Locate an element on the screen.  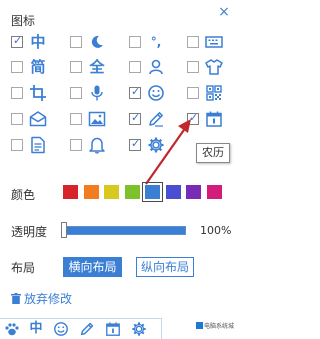
icon-option-smiley: ✓ is located at coordinates (158, 94).